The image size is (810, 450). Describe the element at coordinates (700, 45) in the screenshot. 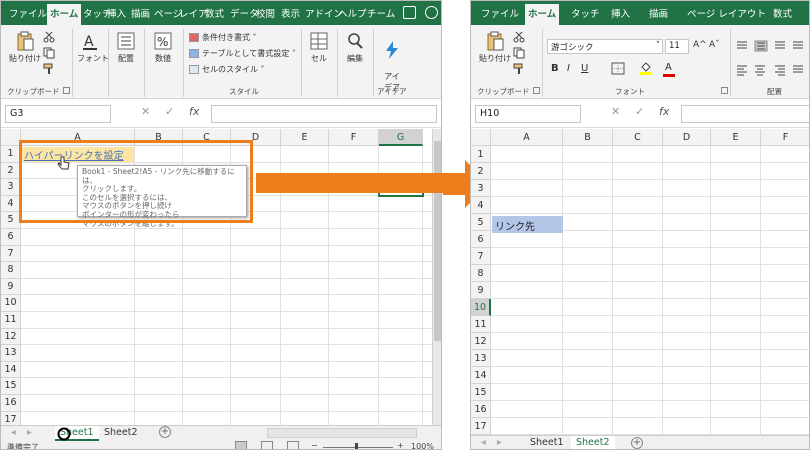

I see `grow-font-button: A^` at that location.